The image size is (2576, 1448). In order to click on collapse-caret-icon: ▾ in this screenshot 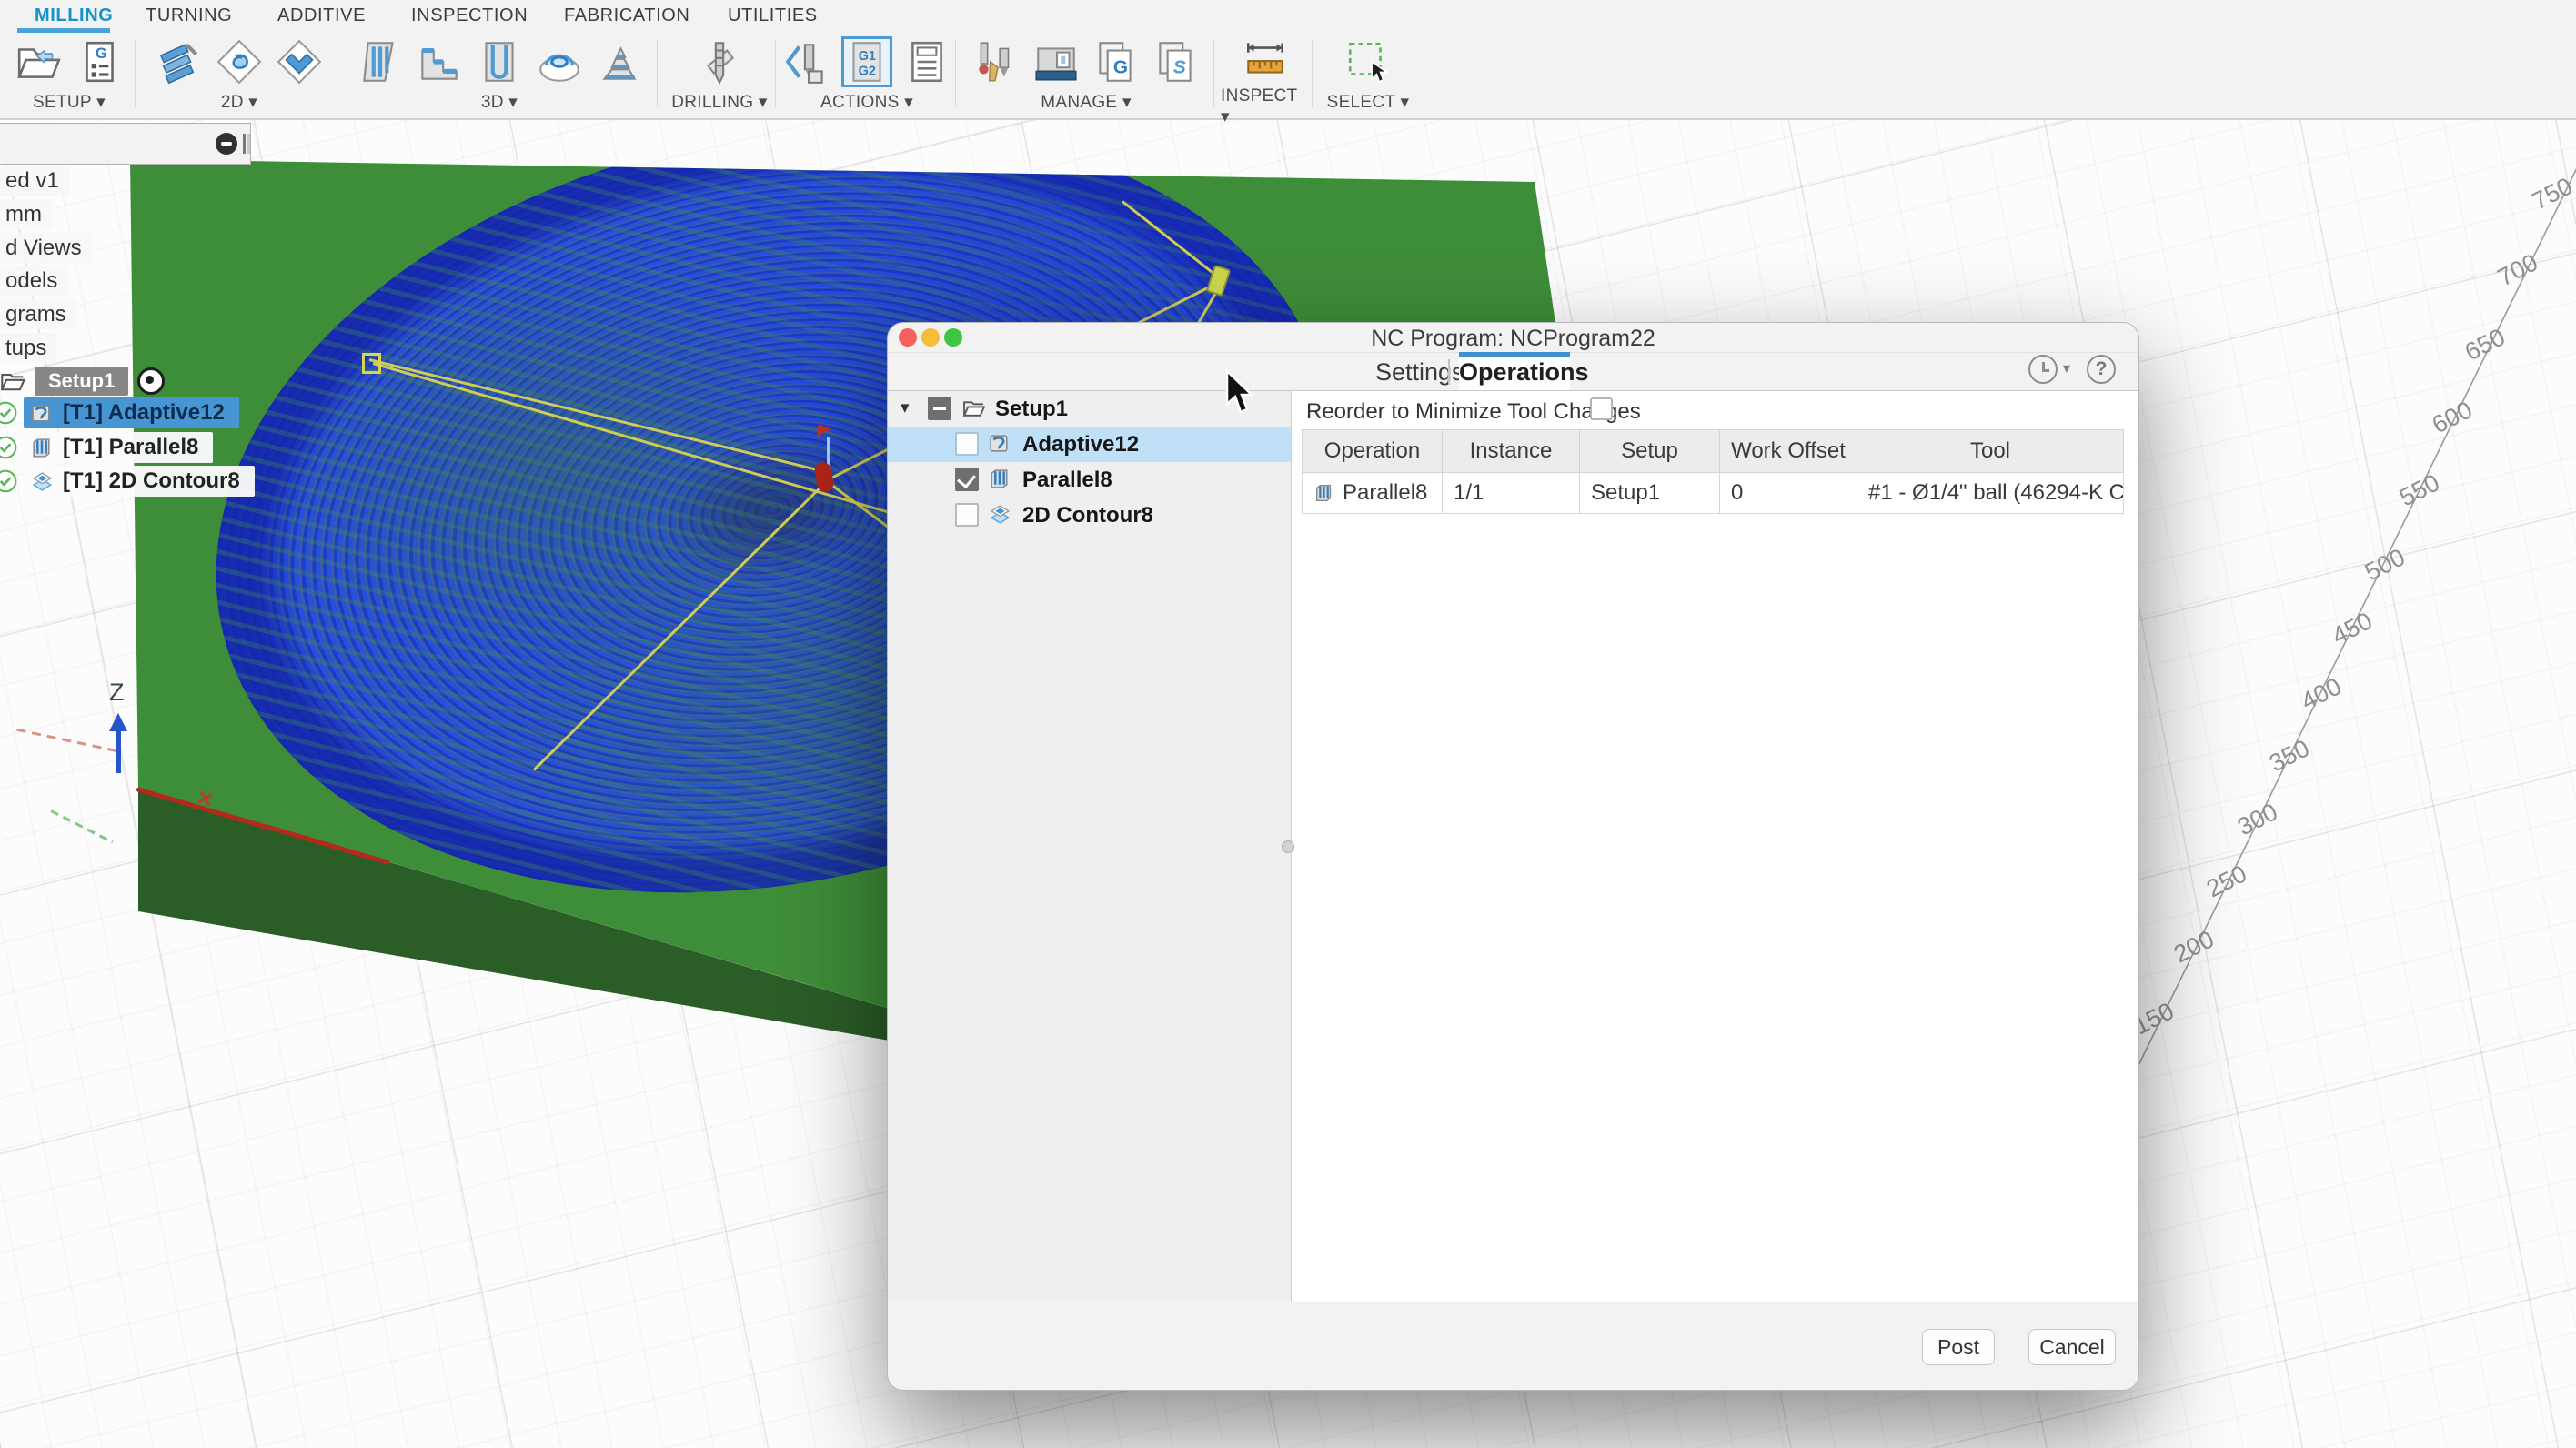, I will do `click(905, 407)`.